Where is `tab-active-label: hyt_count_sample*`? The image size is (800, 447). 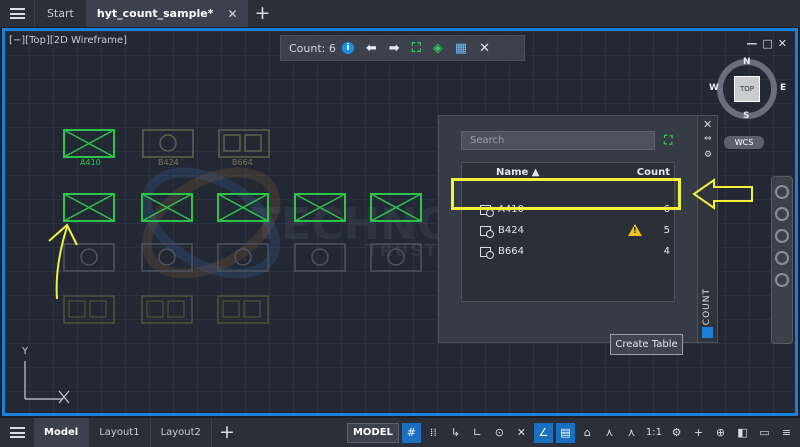 tab-active-label: hyt_count_sample* is located at coordinates (155, 13).